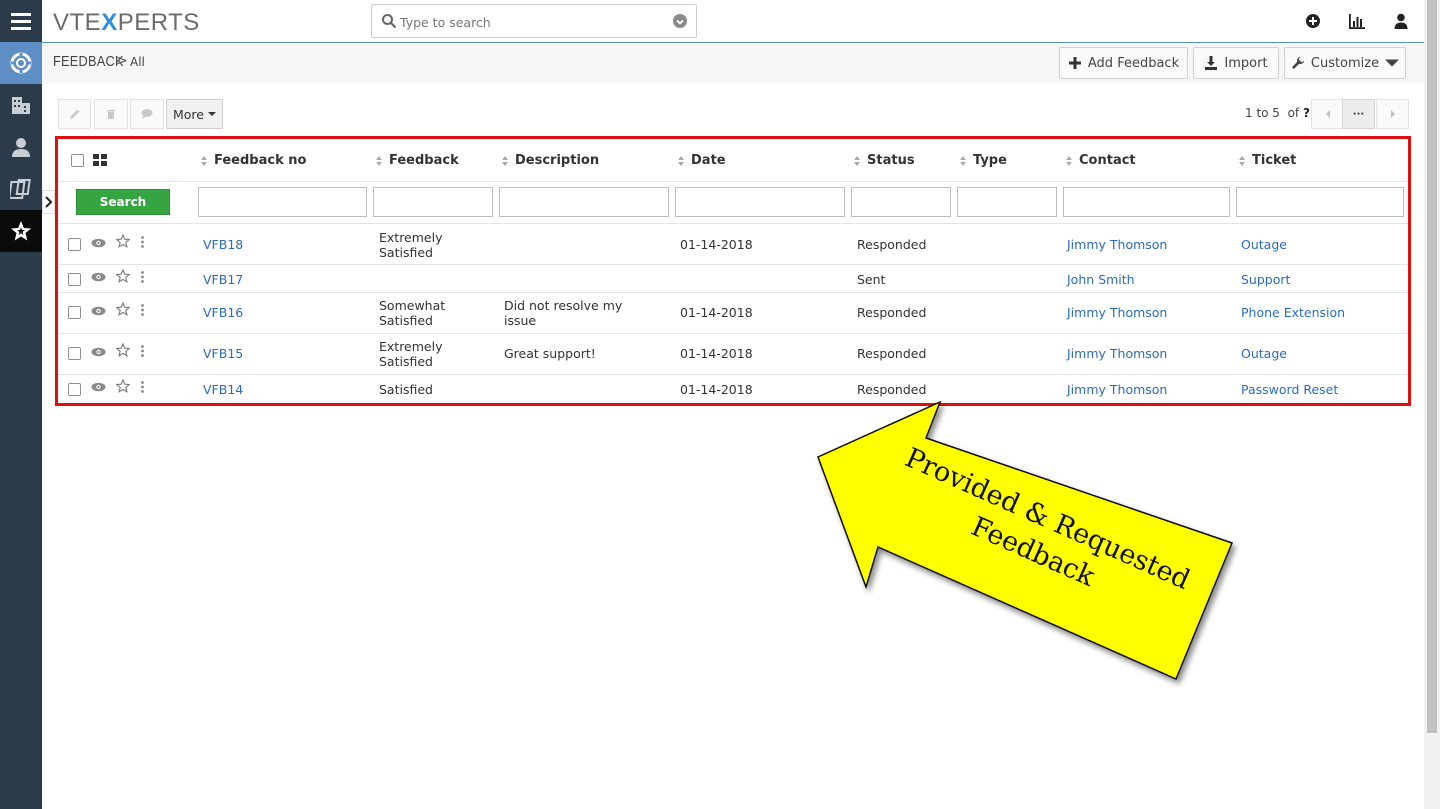 This screenshot has height=809, width=1440. What do you see at coordinates (716, 353) in the screenshot?
I see `date-value: 01-14-2018` at bounding box center [716, 353].